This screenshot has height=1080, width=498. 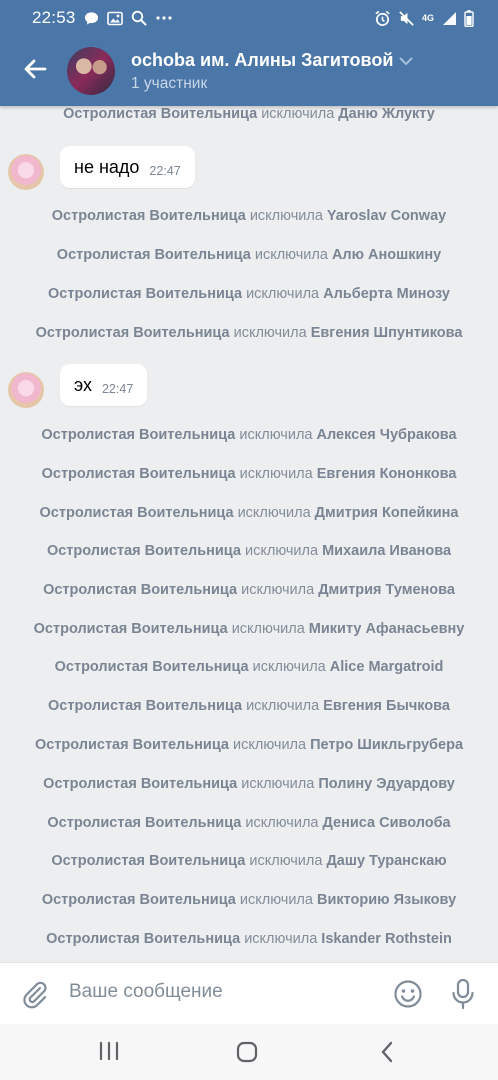 I want to click on service-target: Дмитрия Копейкина, so click(x=387, y=513).